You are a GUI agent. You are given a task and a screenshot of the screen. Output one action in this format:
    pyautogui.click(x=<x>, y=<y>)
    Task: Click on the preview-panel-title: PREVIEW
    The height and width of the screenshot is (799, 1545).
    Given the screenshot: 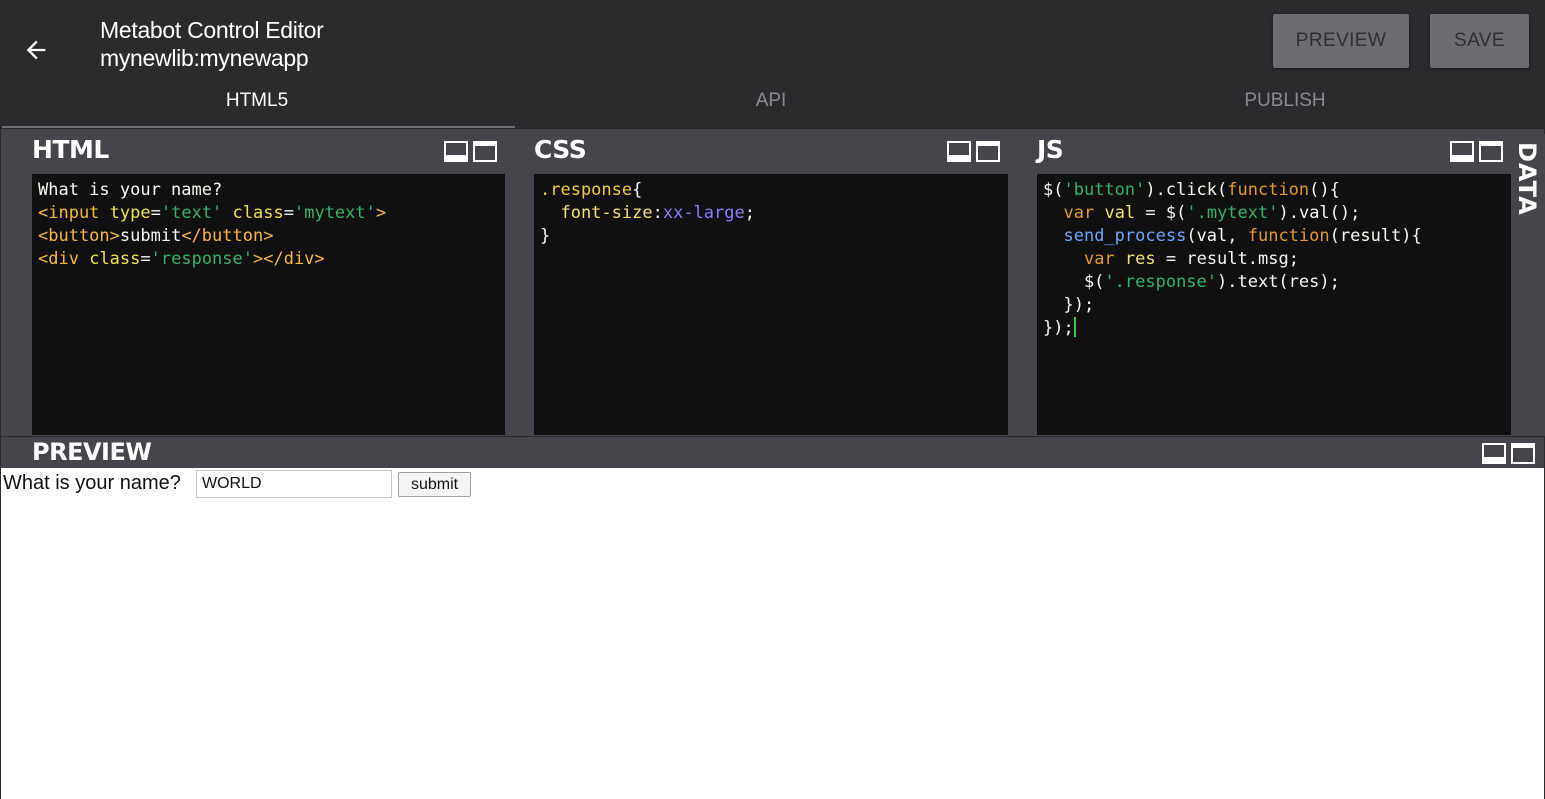 What is the action you would take?
    pyautogui.click(x=92, y=452)
    